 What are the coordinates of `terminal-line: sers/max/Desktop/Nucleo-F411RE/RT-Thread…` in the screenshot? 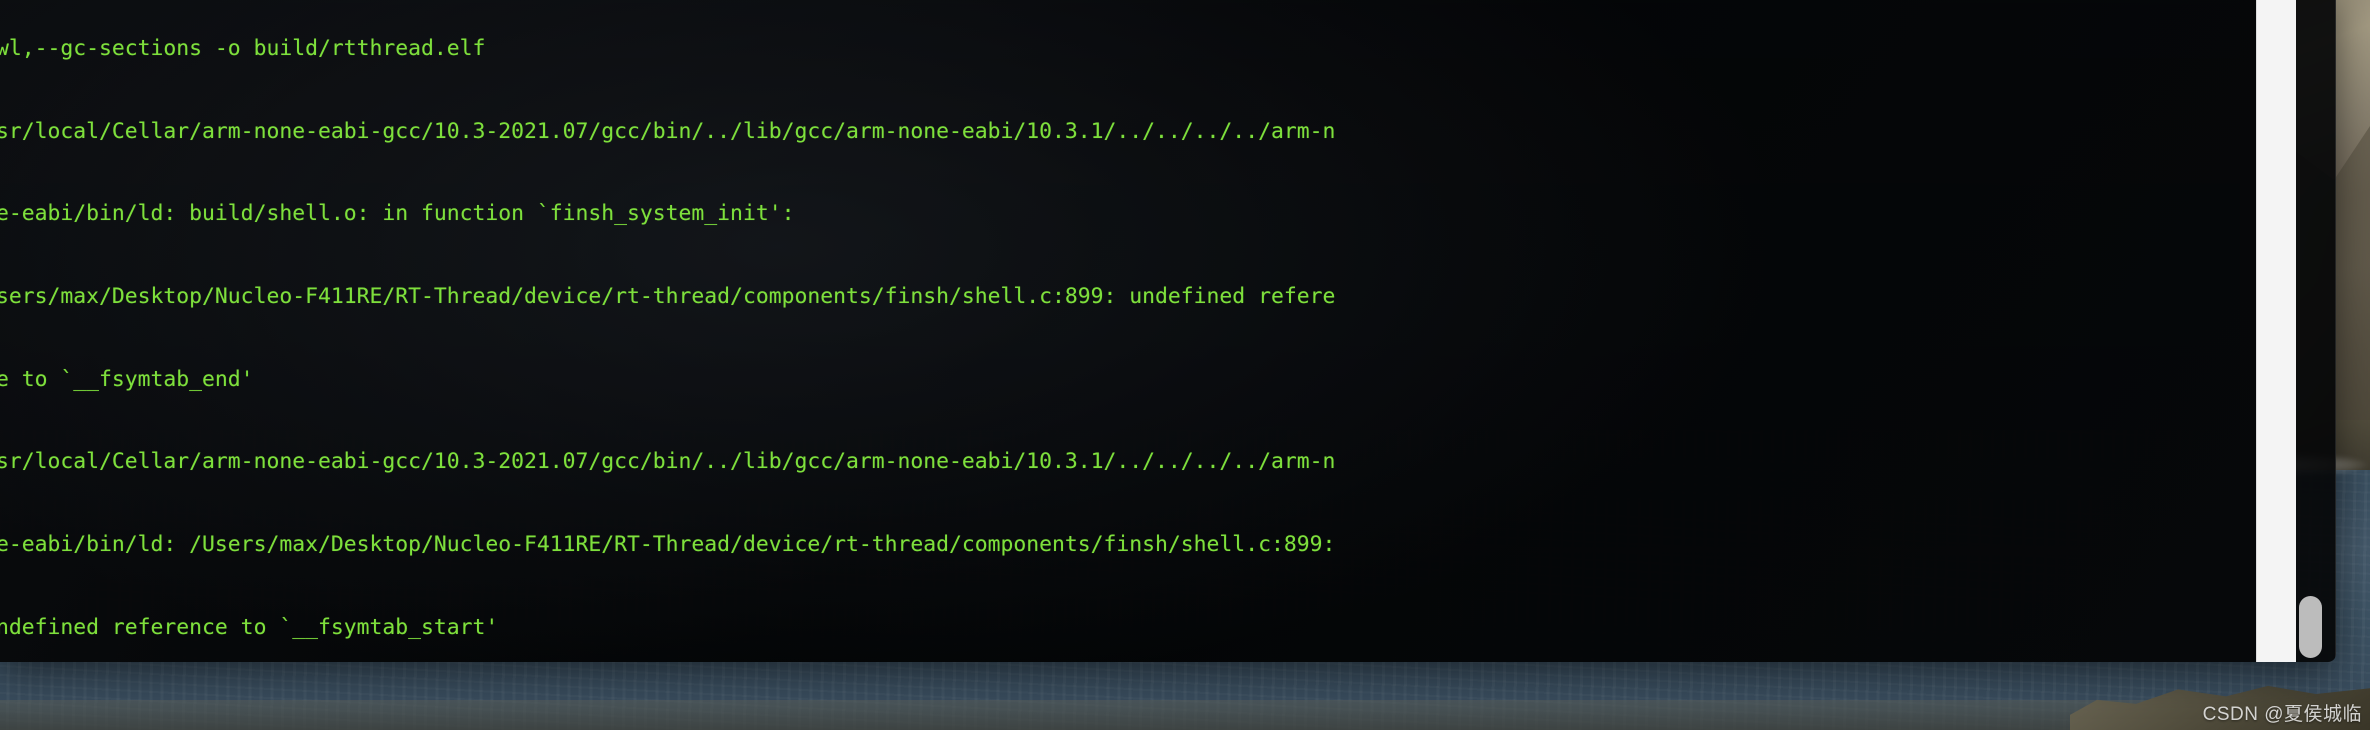 It's located at (668, 297).